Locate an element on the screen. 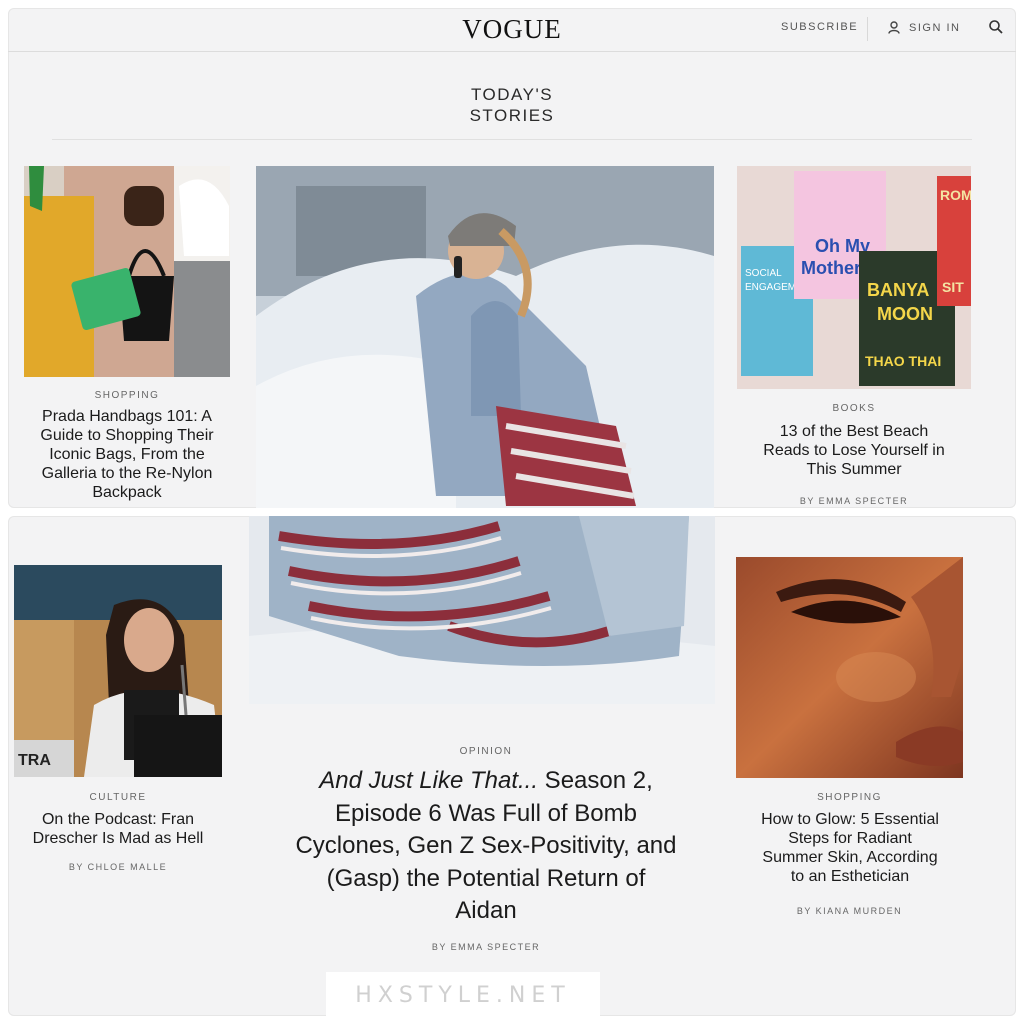  search-icon is located at coordinates (996, 27).